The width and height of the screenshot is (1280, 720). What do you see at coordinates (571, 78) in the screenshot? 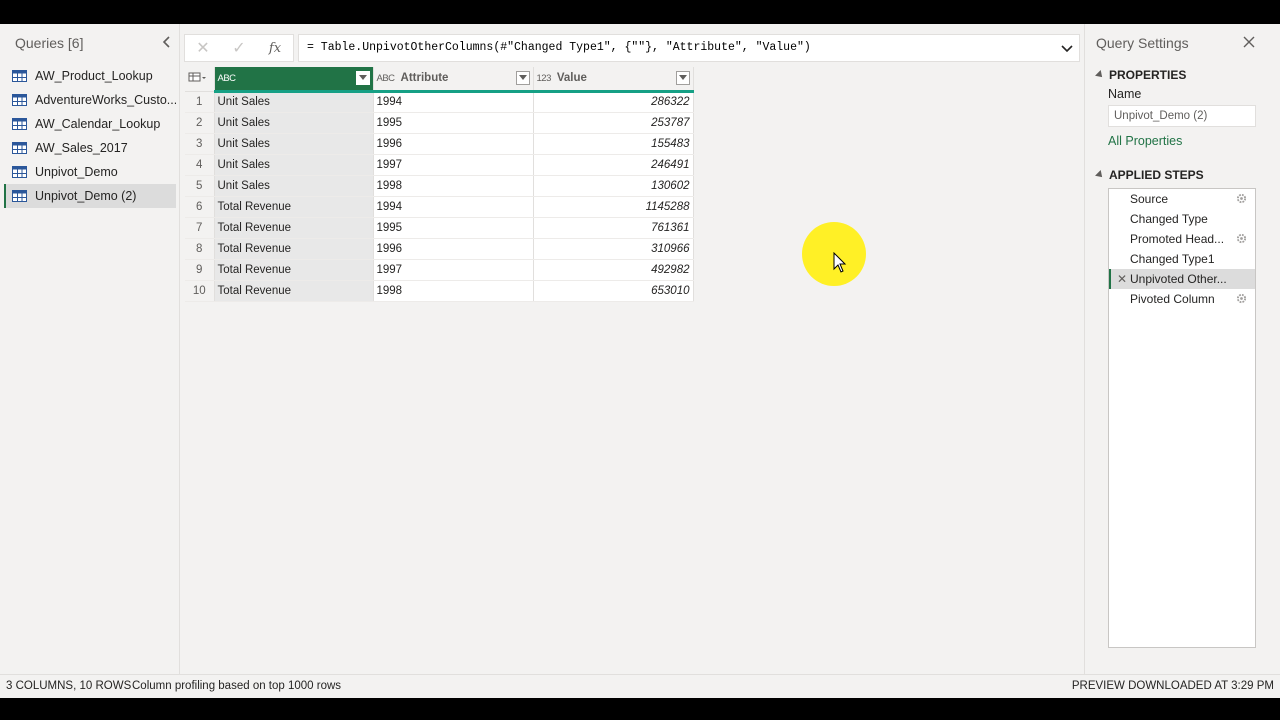
I see `column-header-label: Value` at bounding box center [571, 78].